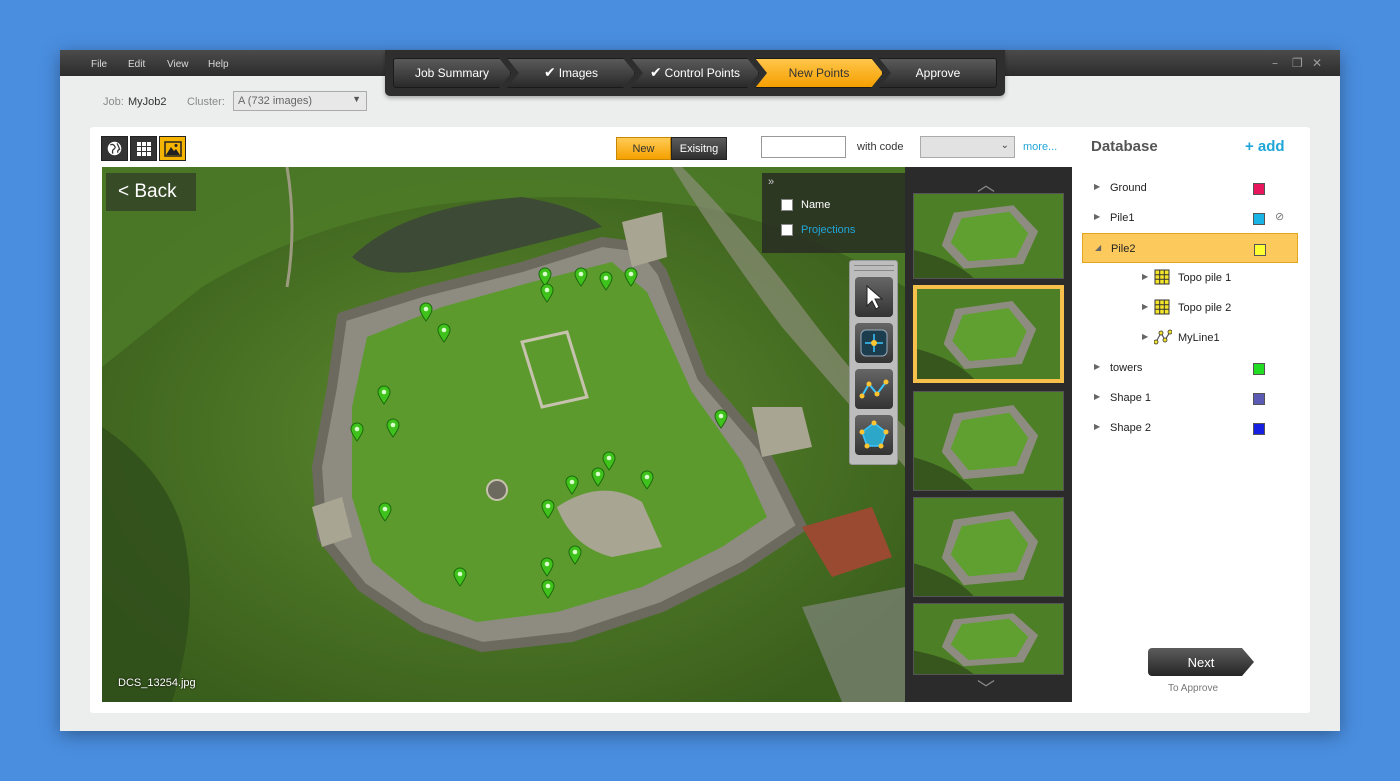 This screenshot has height=781, width=1400. I want to click on step-control-points: ✔ Control Points, so click(695, 73).